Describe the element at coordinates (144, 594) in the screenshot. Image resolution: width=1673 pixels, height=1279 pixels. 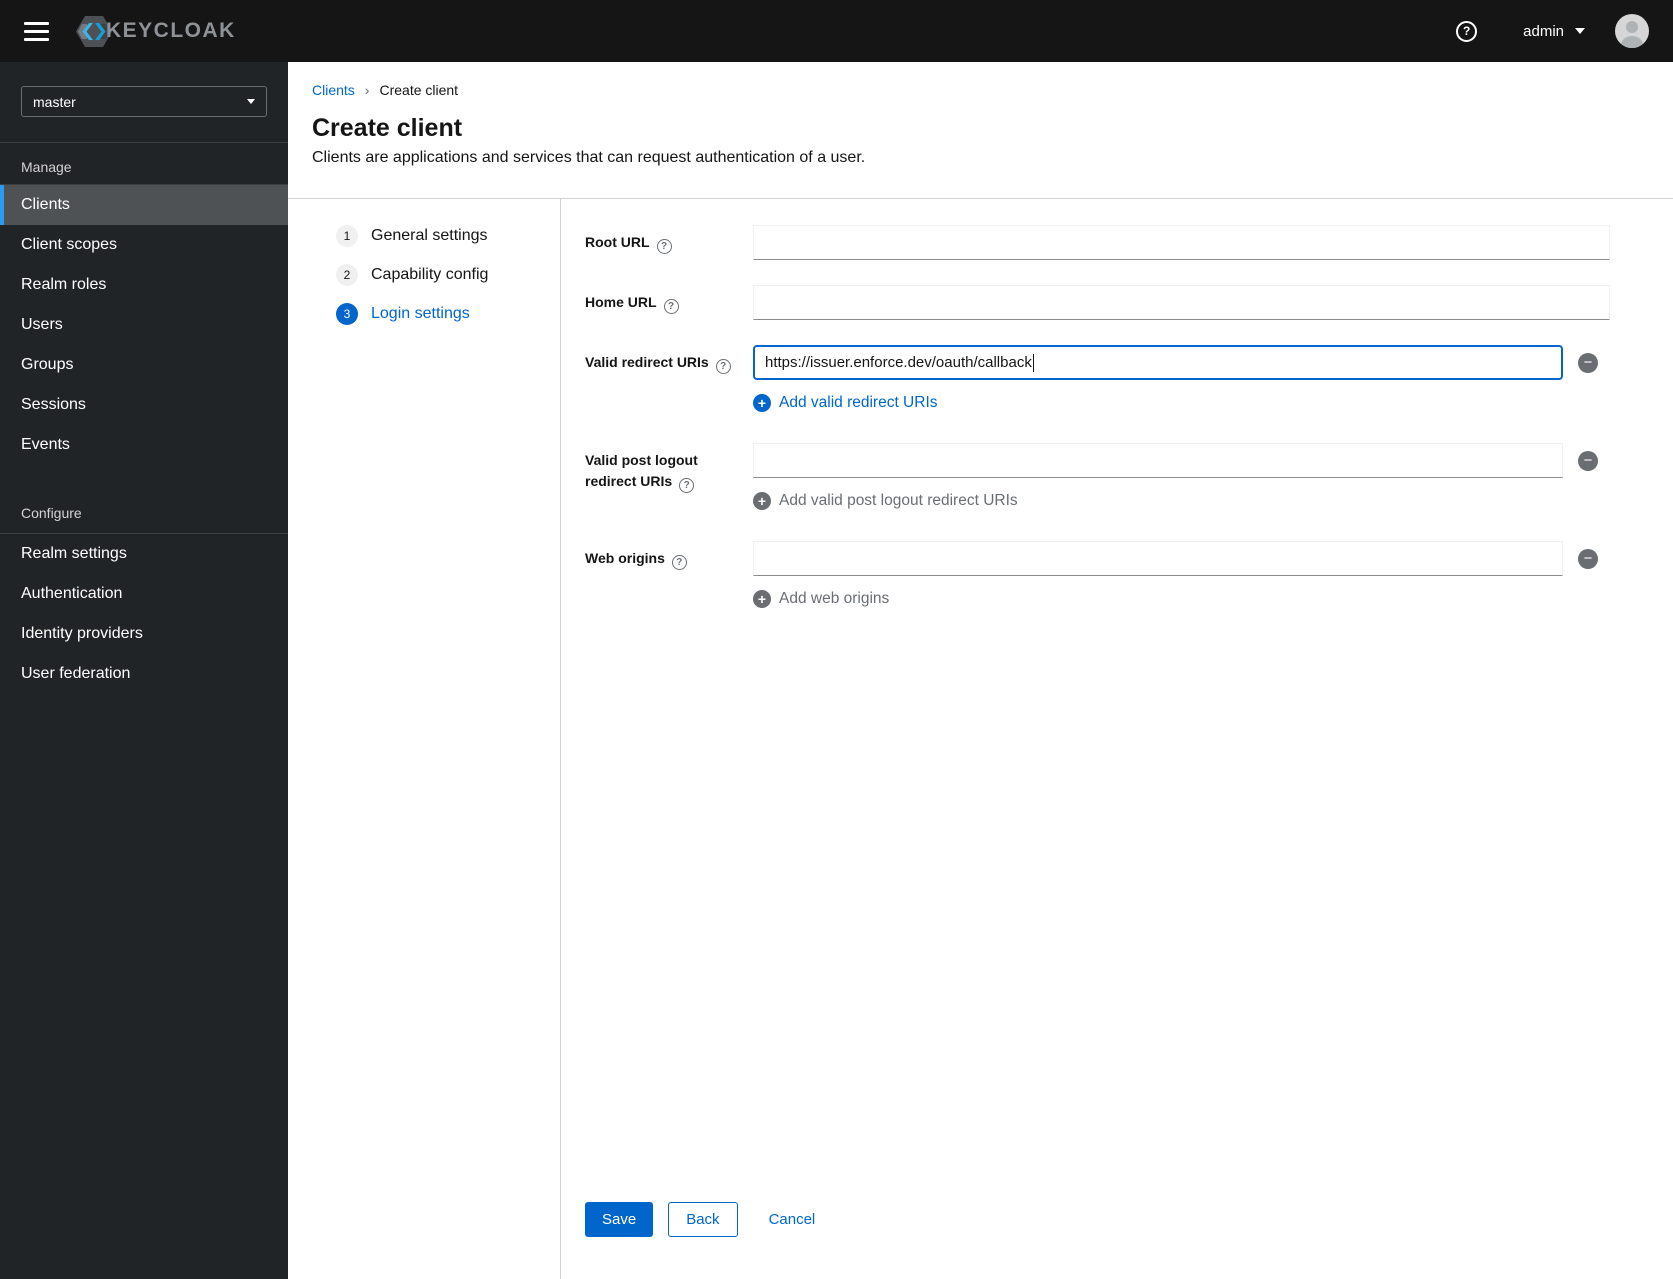
I see `sidebar-item-authentication: Authentication` at that location.